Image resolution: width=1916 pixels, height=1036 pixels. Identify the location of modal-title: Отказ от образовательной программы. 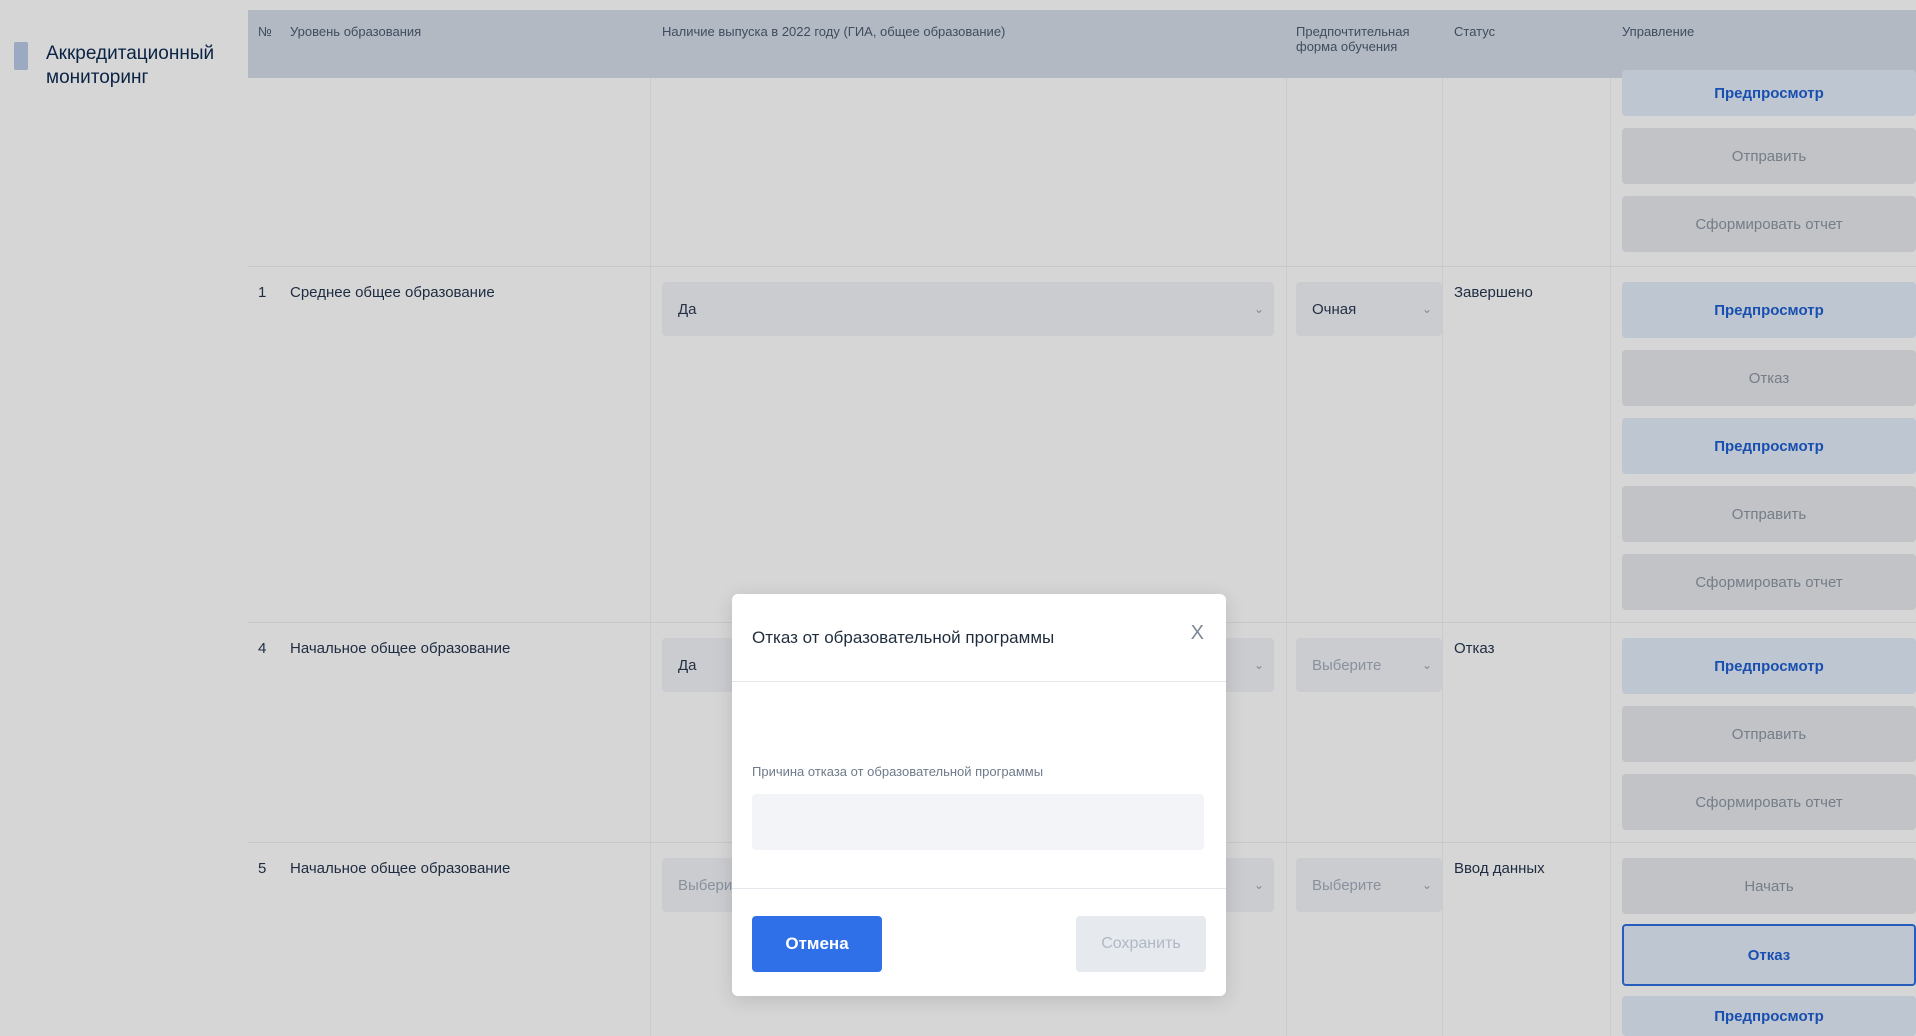
(903, 637).